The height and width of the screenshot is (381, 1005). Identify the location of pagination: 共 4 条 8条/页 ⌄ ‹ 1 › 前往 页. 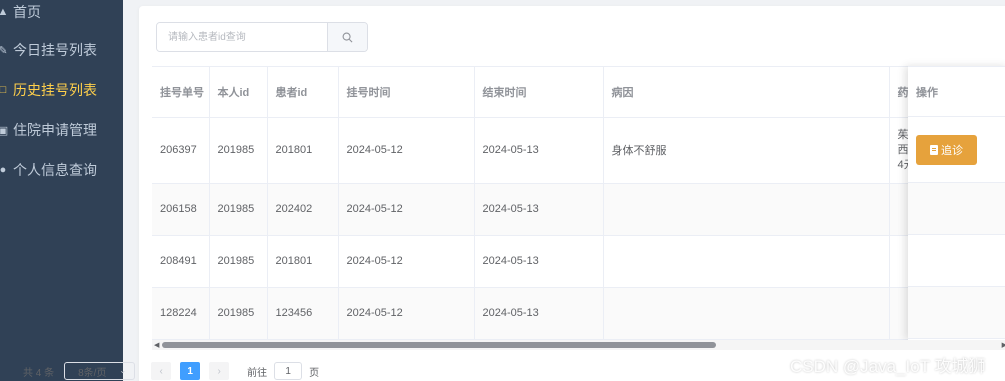
(171, 371).